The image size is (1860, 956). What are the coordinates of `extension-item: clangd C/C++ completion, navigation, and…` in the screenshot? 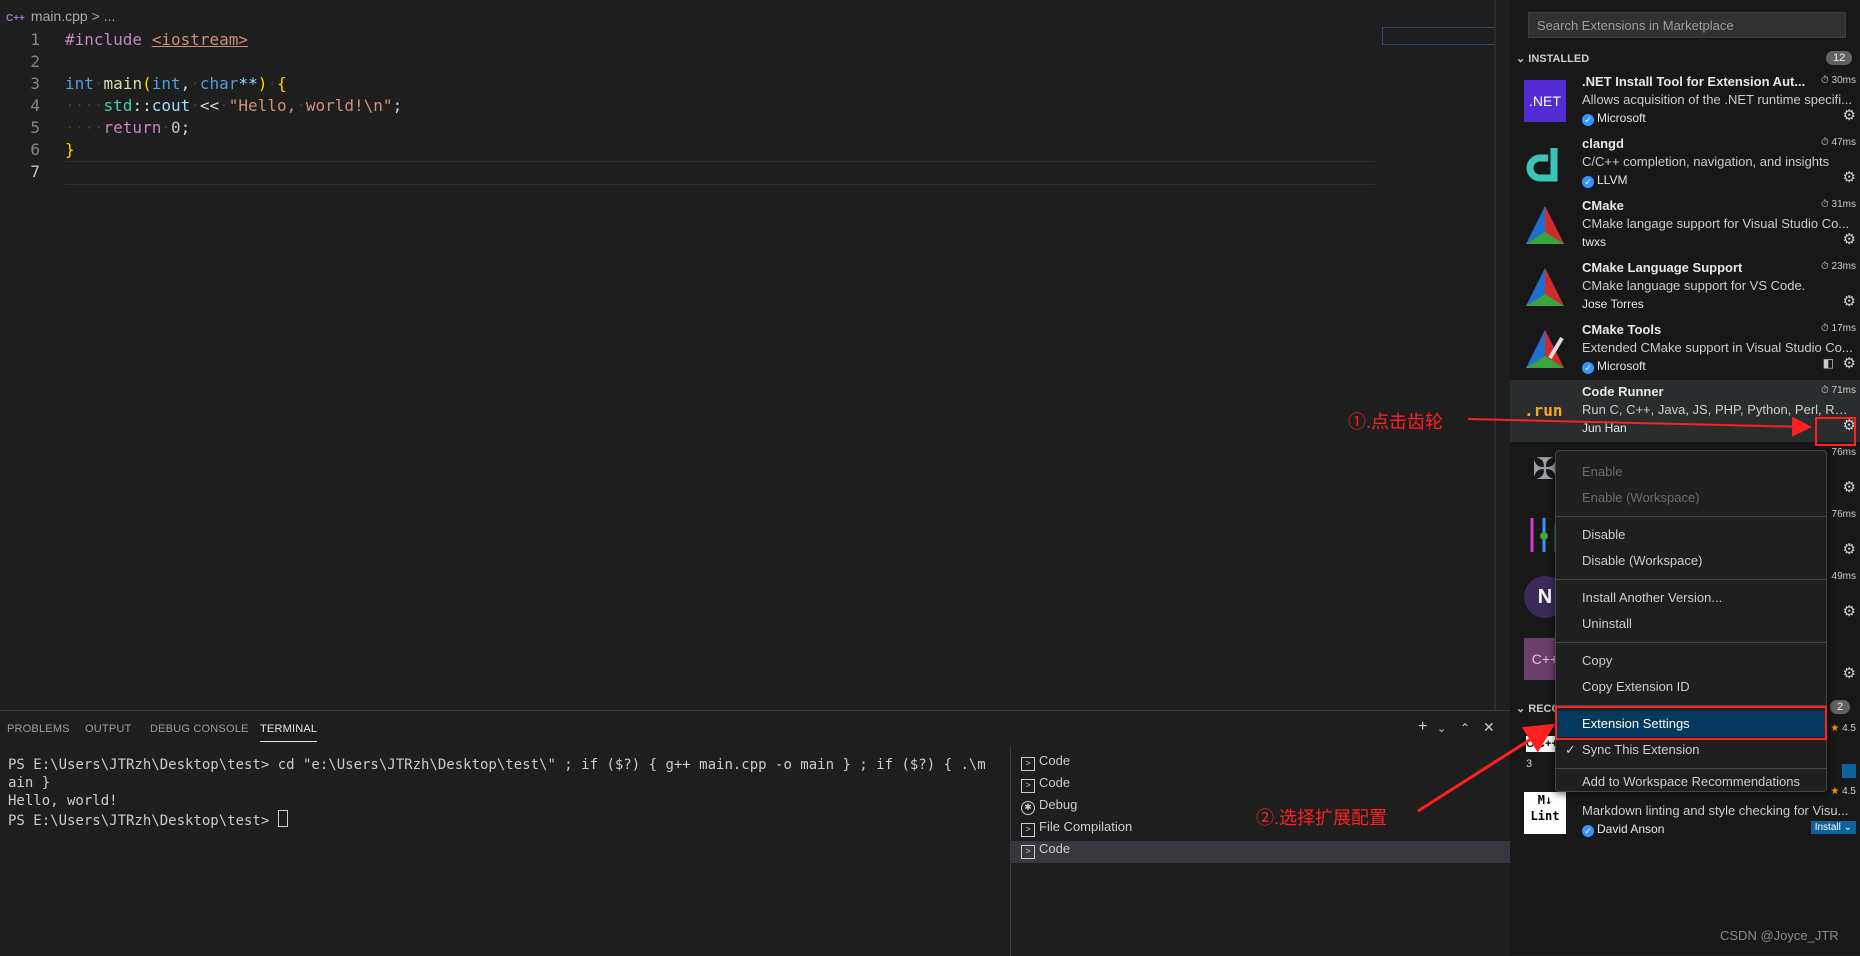 It's located at (1685, 163).